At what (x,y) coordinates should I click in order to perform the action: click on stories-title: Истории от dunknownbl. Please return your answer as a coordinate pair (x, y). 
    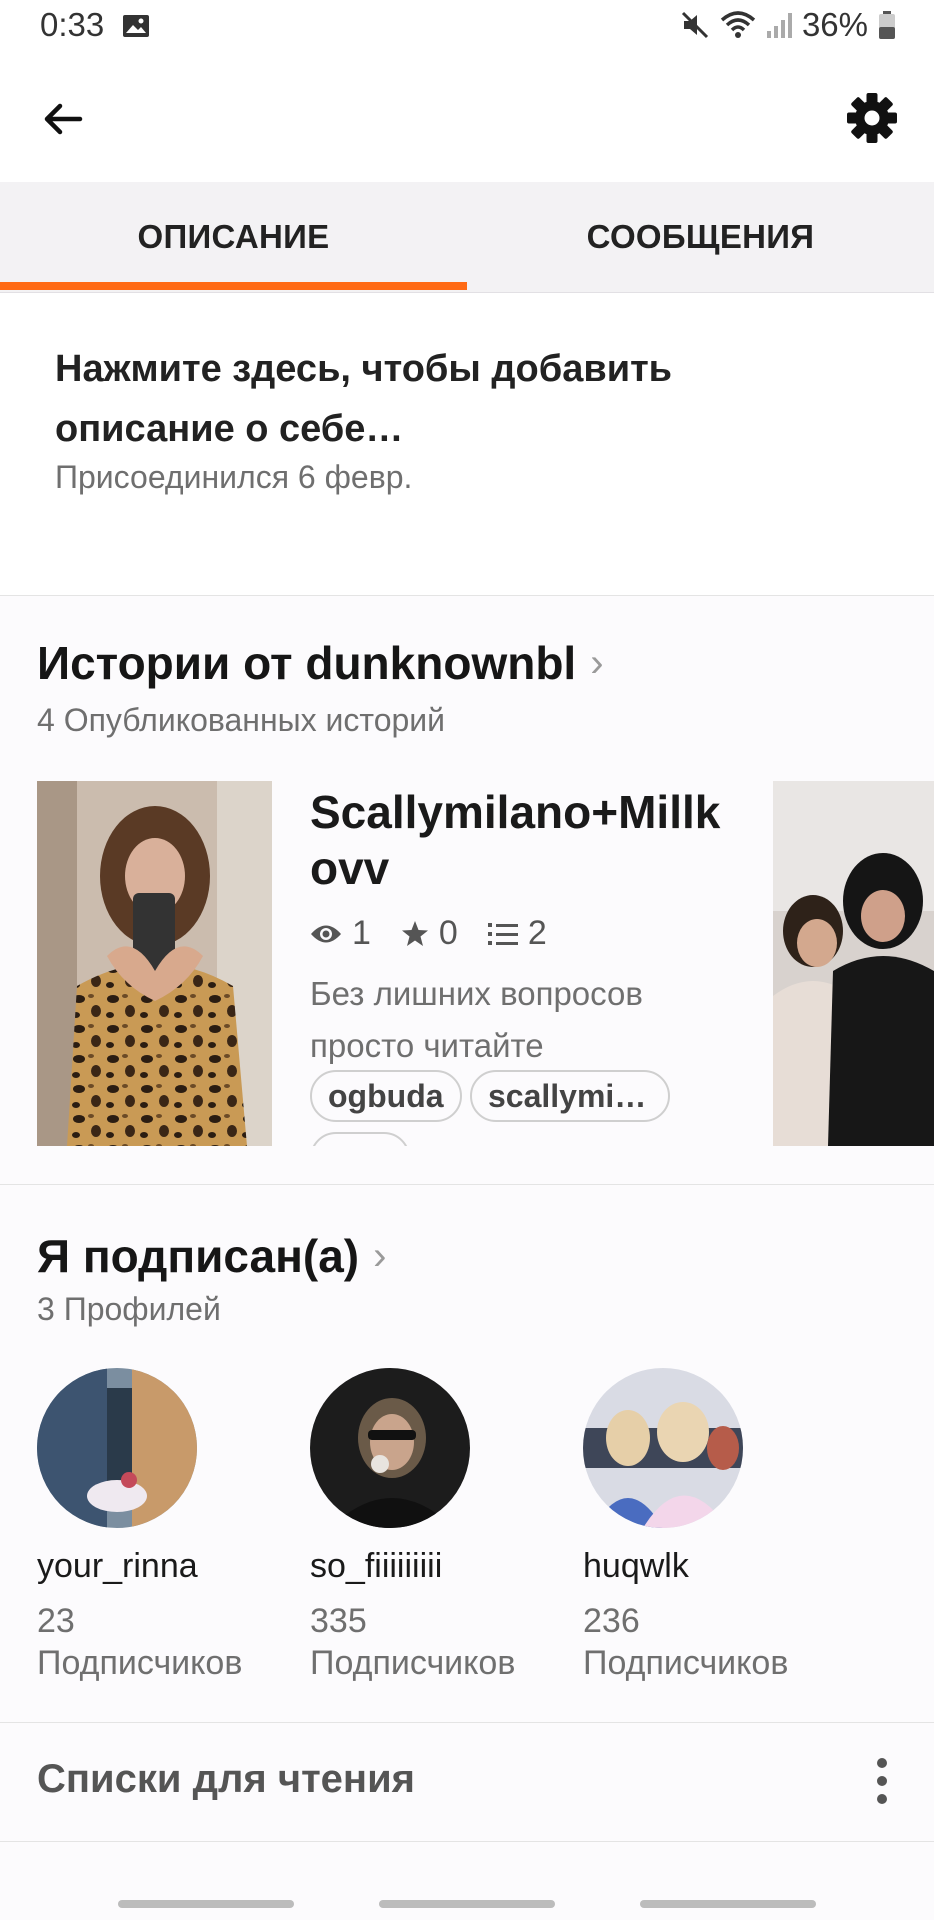
    Looking at the image, I should click on (307, 663).